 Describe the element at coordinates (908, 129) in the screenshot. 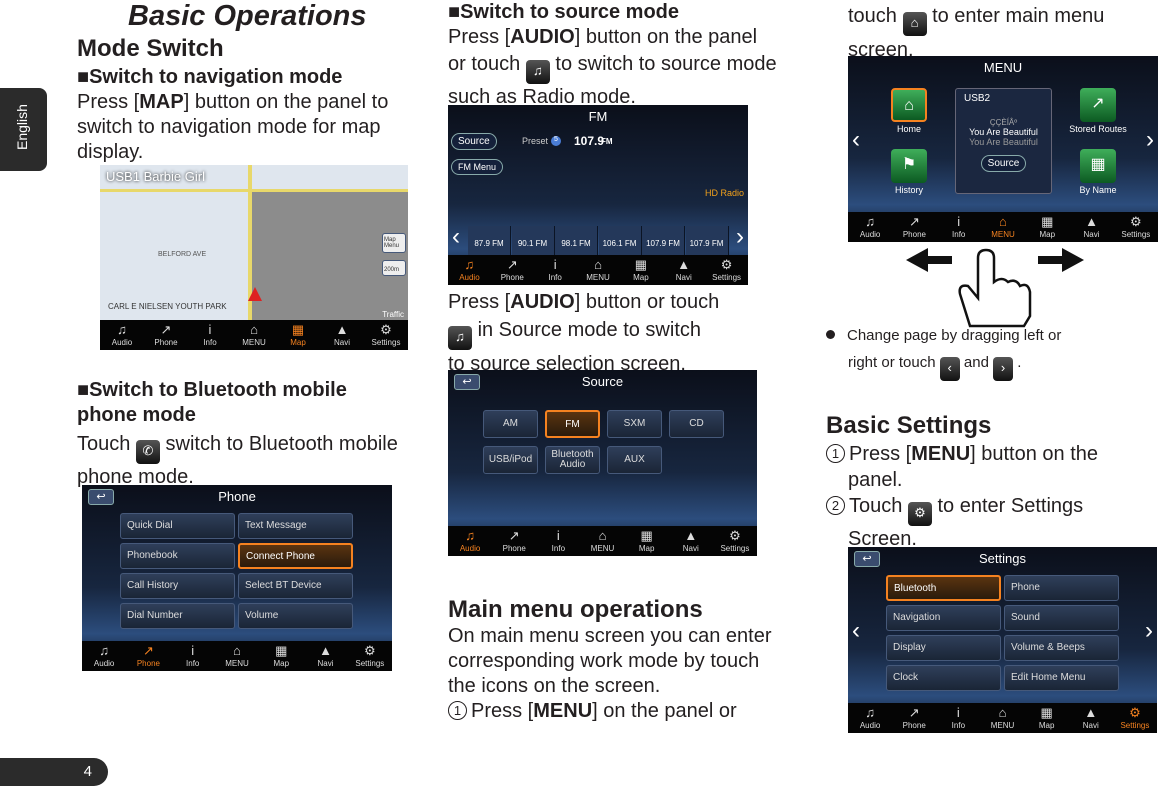

I see `menu-item-label: Home` at that location.